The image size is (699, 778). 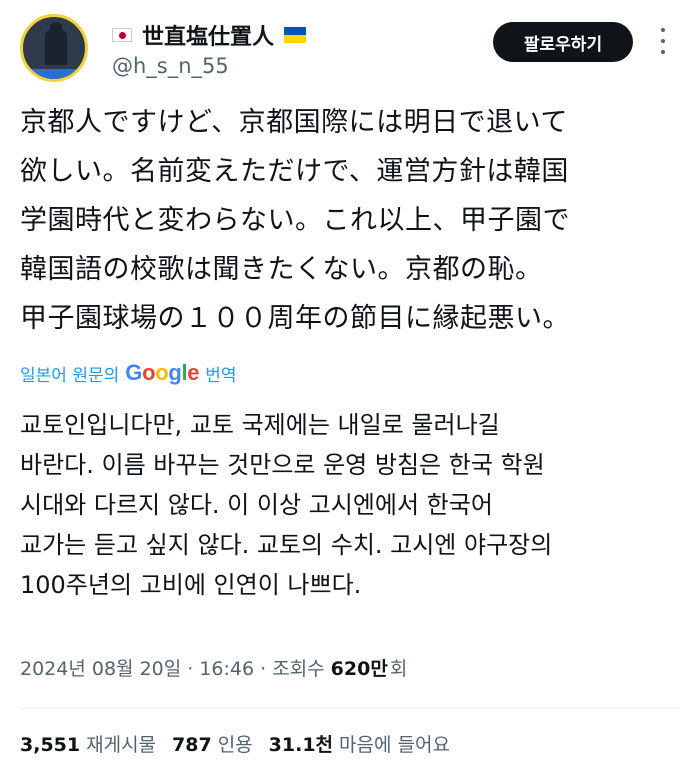 I want to click on translation-suffix: 번역, so click(x=221, y=375).